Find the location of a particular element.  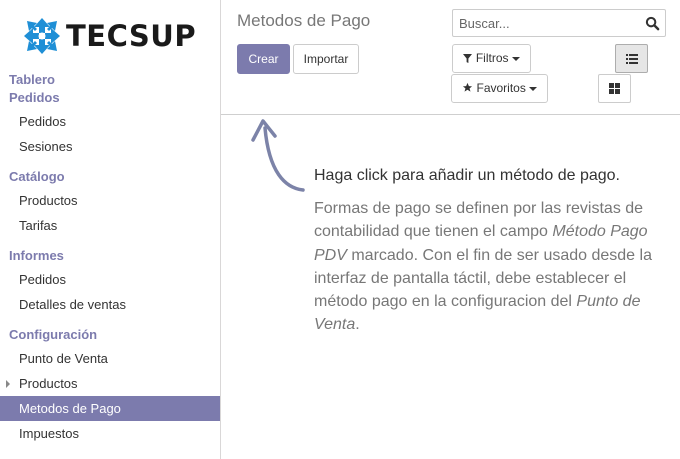

sidebar-item-pedidos: Pedidos is located at coordinates (110, 121).